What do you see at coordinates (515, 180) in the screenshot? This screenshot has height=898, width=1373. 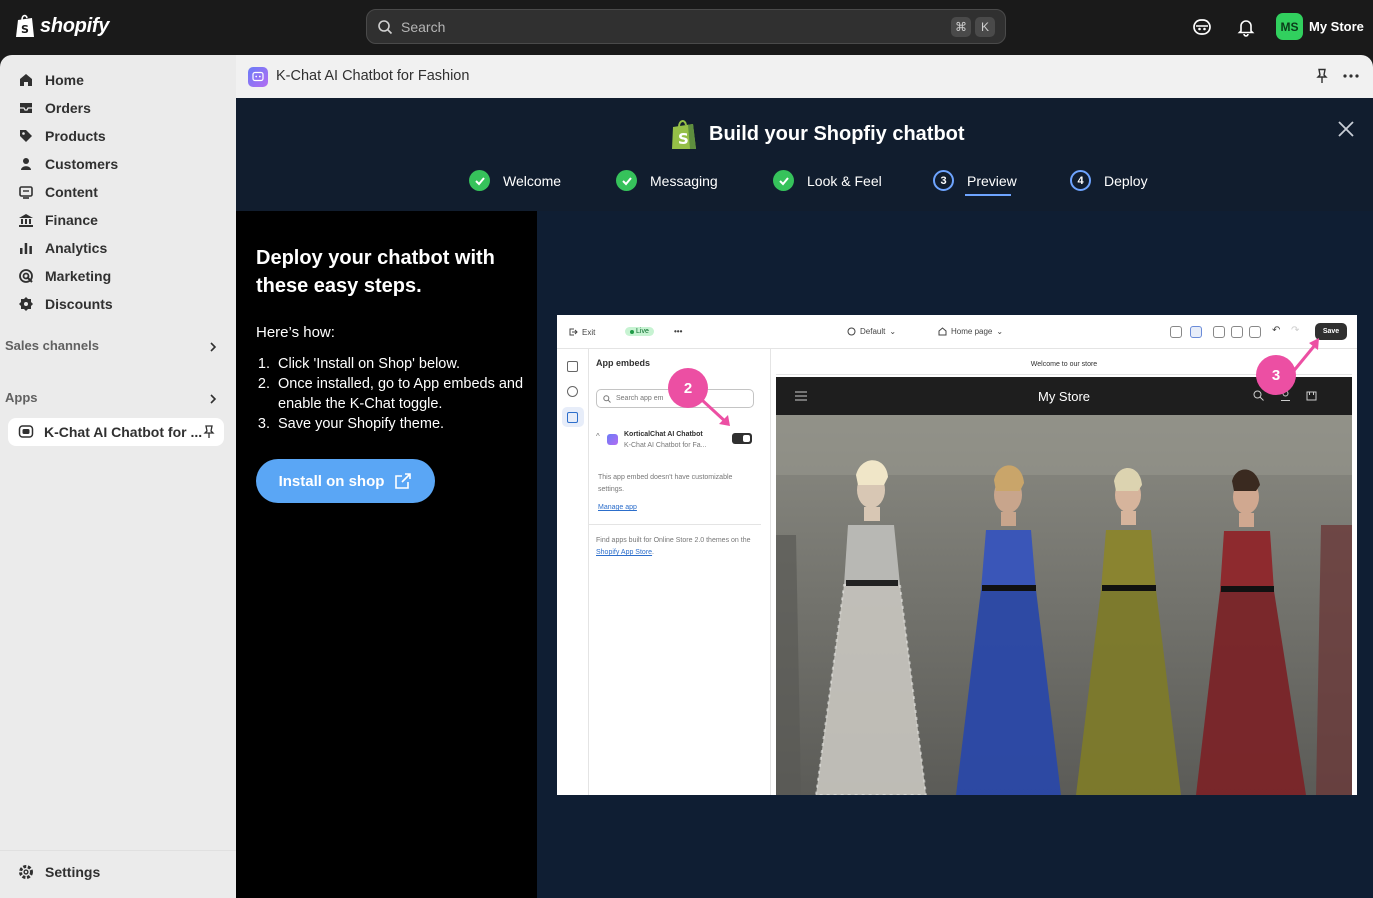 I see `step-welcome: Welcome` at bounding box center [515, 180].